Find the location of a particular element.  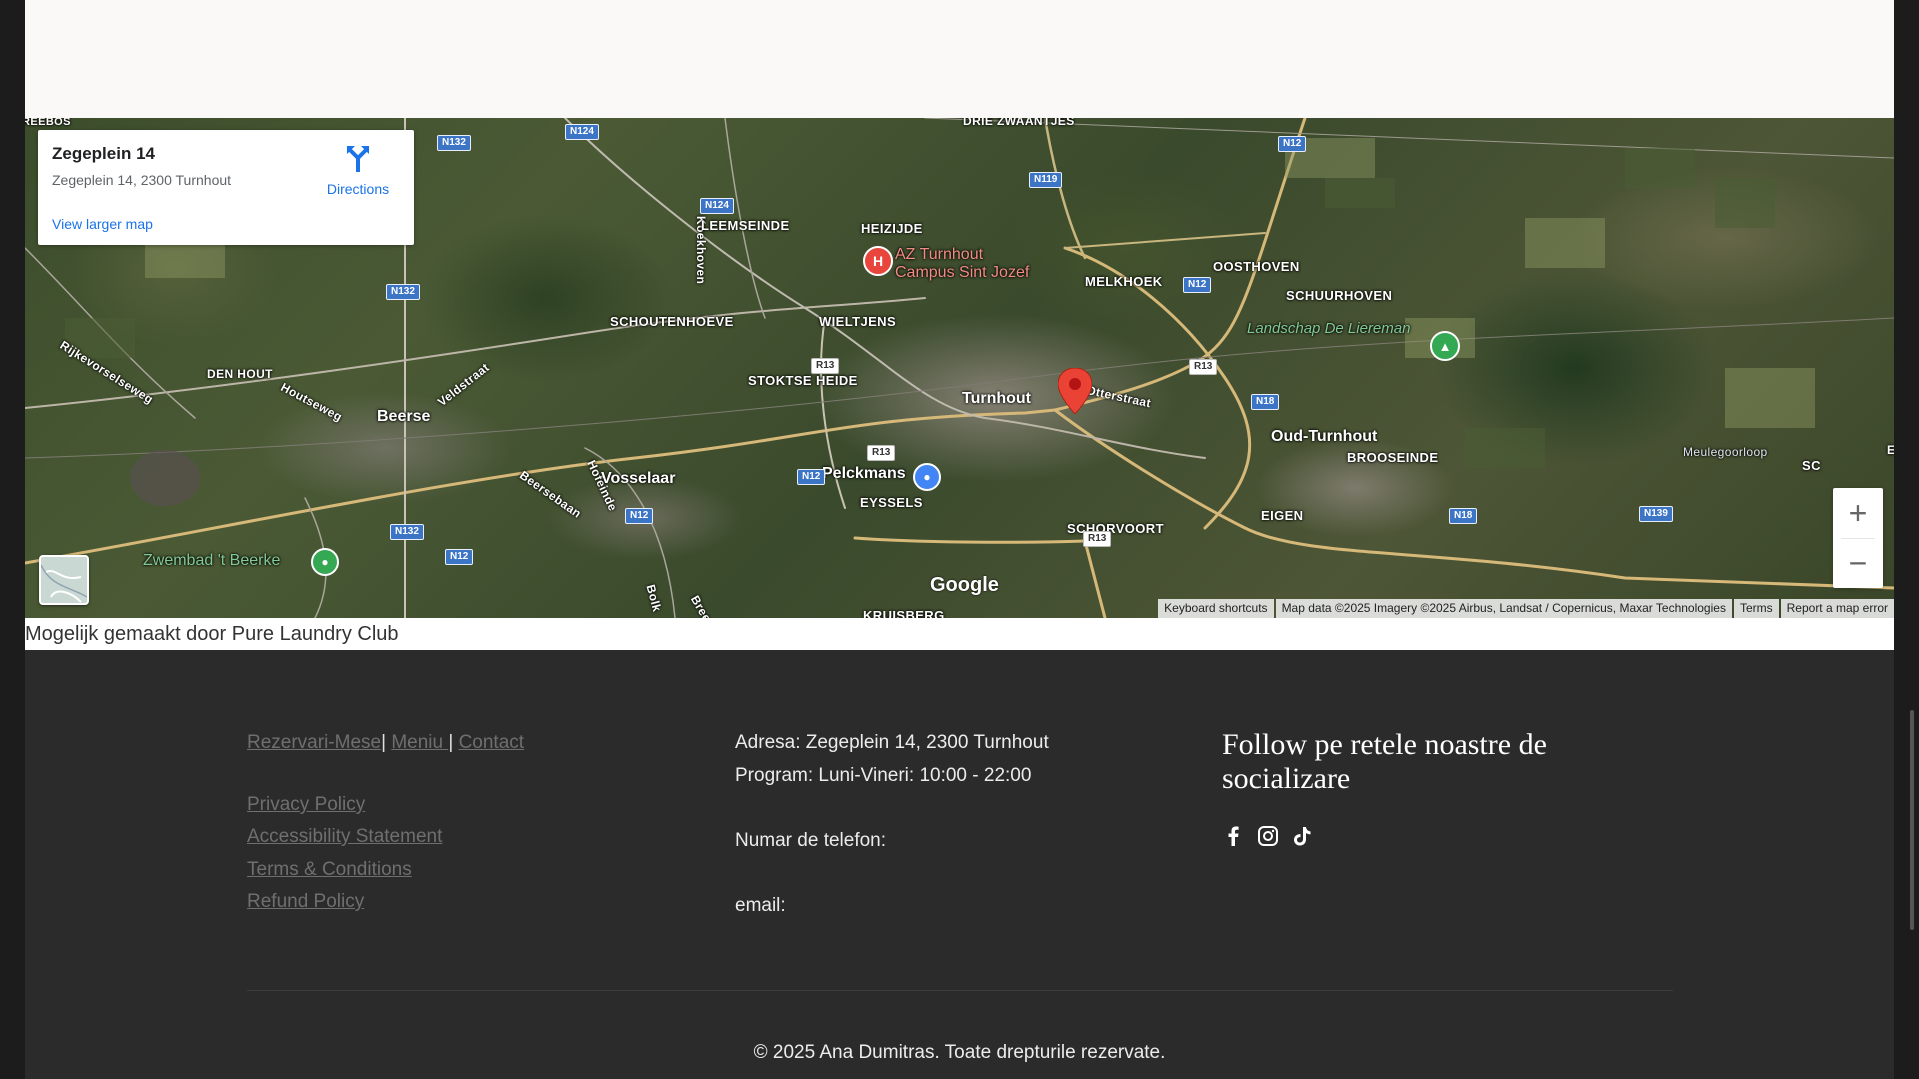

map-label: REEBOS is located at coordinates (48, 123).